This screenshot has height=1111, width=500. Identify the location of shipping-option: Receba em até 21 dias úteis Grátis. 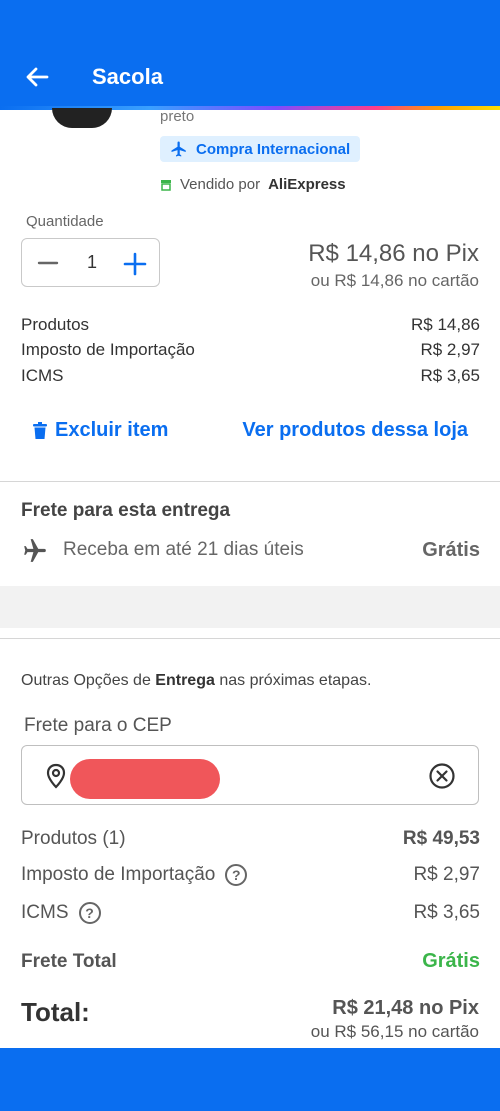
(250, 551).